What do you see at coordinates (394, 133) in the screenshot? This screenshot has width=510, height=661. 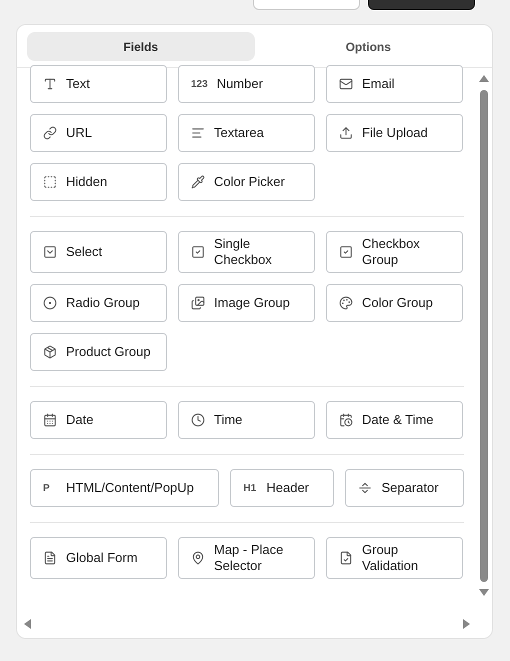 I see `field-type-button: File Upload` at bounding box center [394, 133].